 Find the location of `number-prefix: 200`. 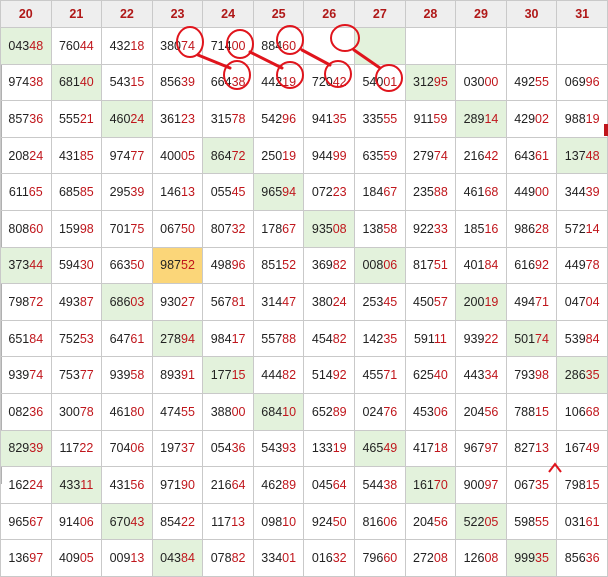

number-prefix: 200 is located at coordinates (474, 301).